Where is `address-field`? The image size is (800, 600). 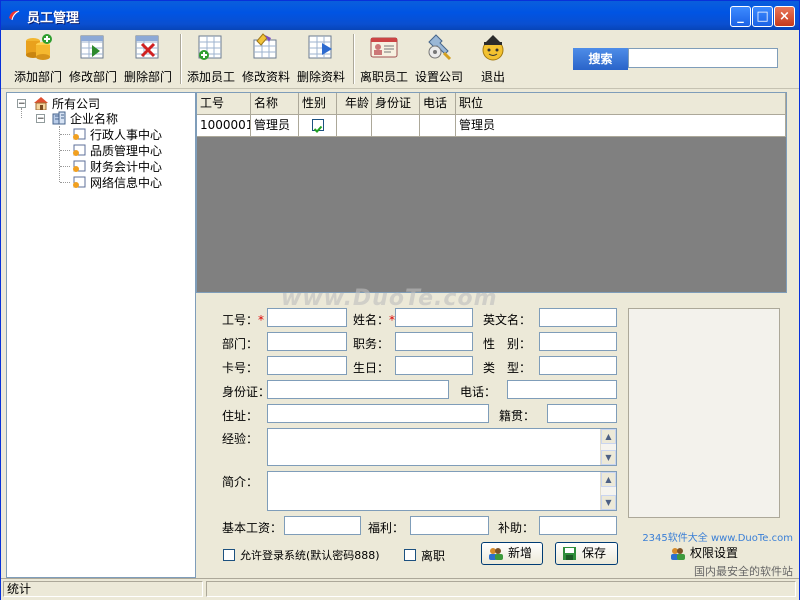
address-field is located at coordinates (378, 413).